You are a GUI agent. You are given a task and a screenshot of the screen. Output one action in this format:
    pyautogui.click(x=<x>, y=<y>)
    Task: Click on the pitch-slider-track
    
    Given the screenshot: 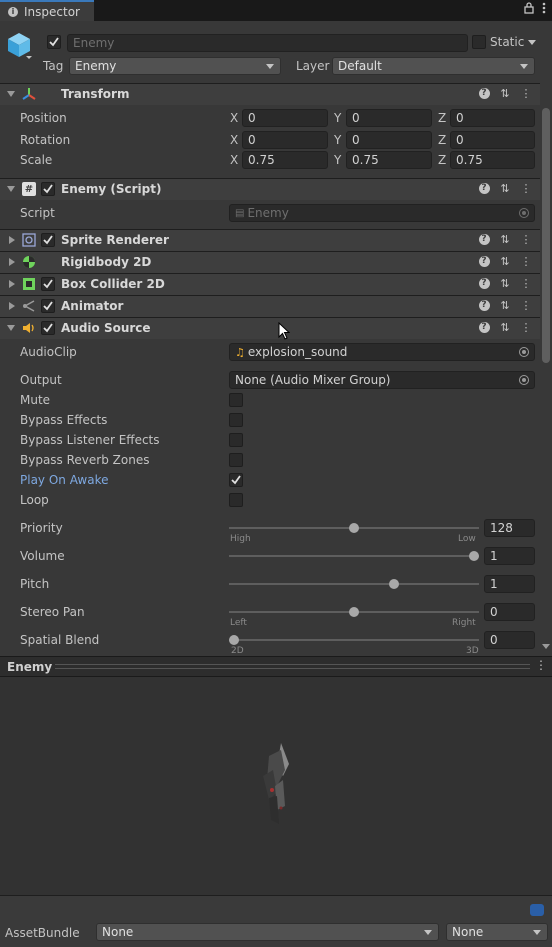 What is the action you would take?
    pyautogui.click(x=354, y=584)
    